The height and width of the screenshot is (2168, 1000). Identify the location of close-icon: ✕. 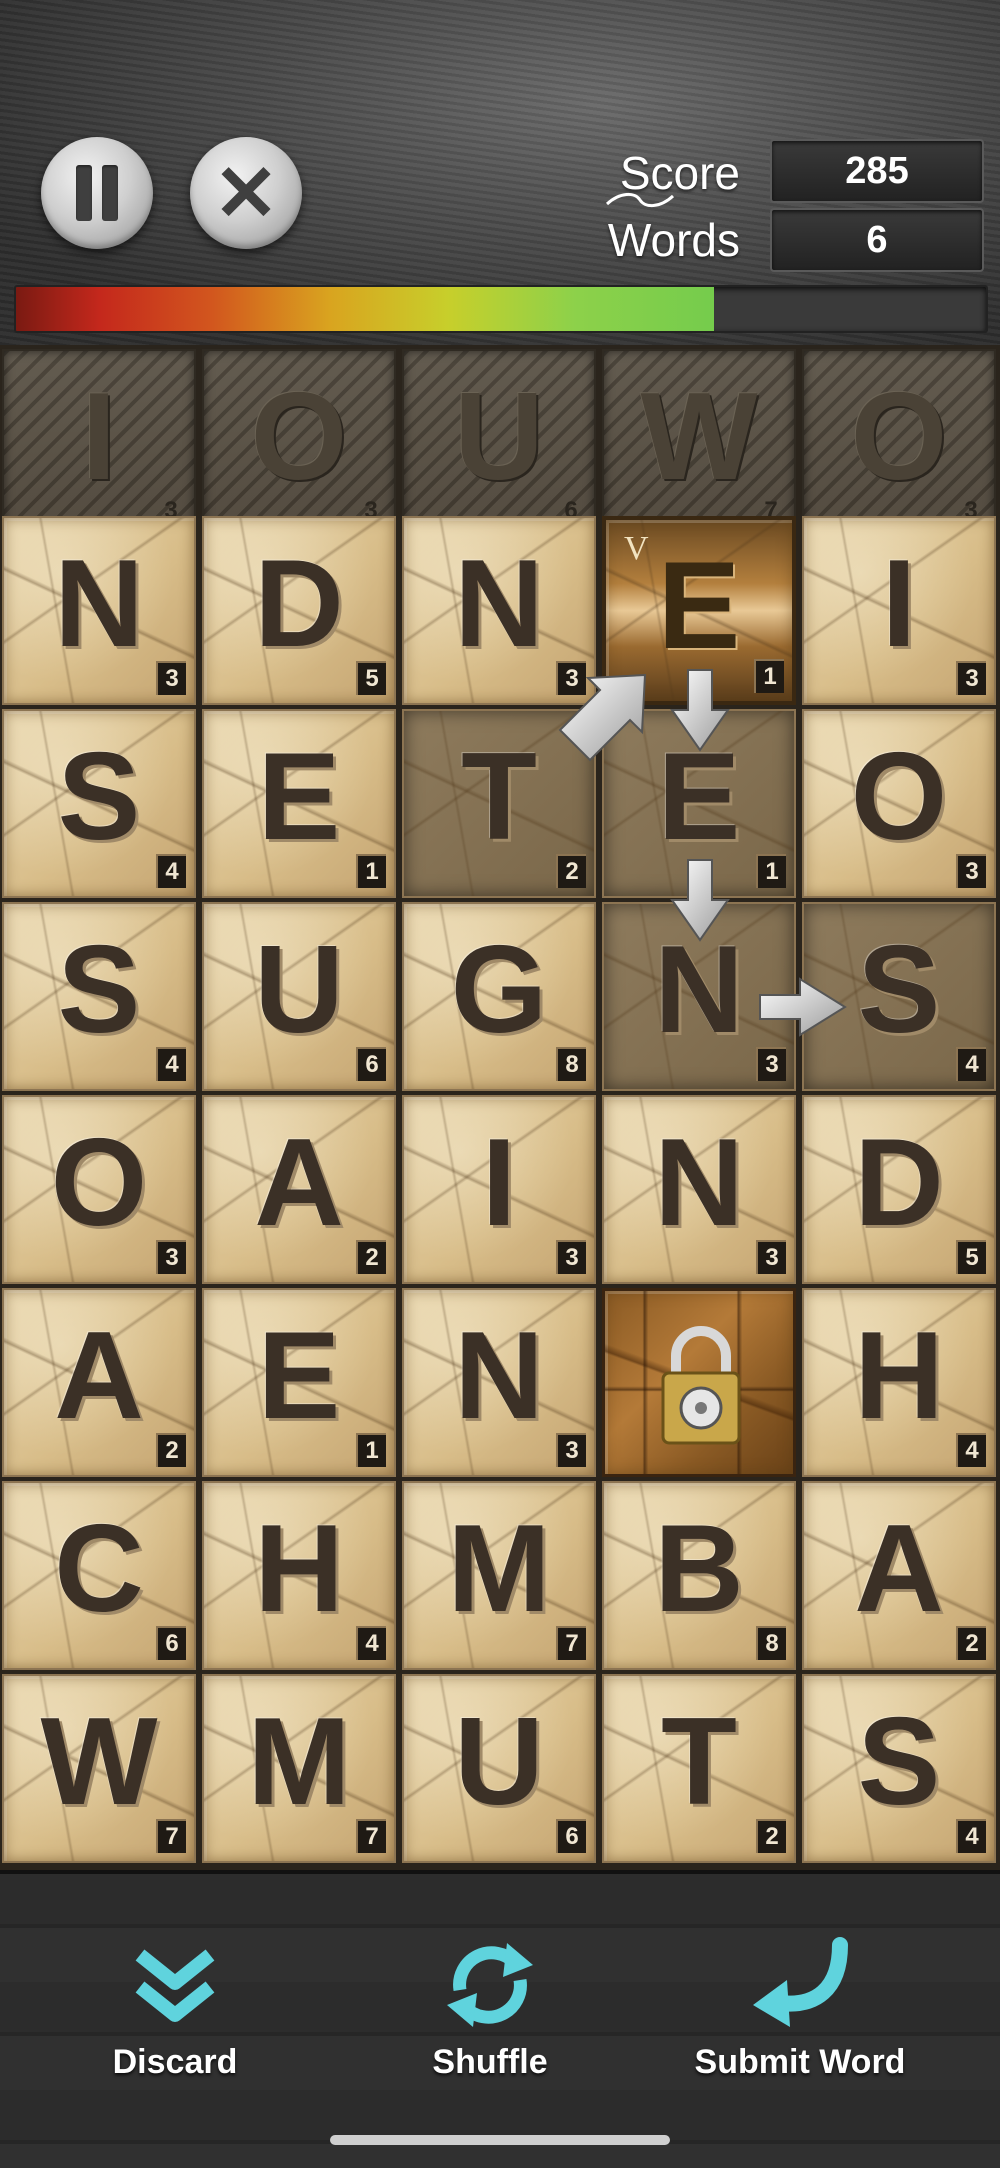
(246, 193).